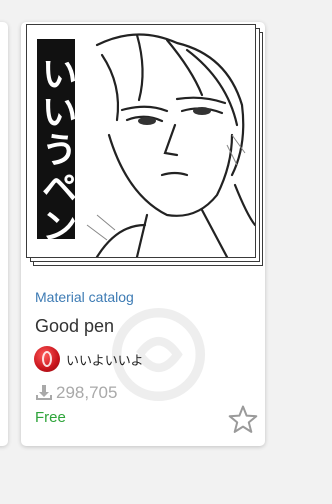  I want to click on author: いいよいいよ, so click(88, 359).